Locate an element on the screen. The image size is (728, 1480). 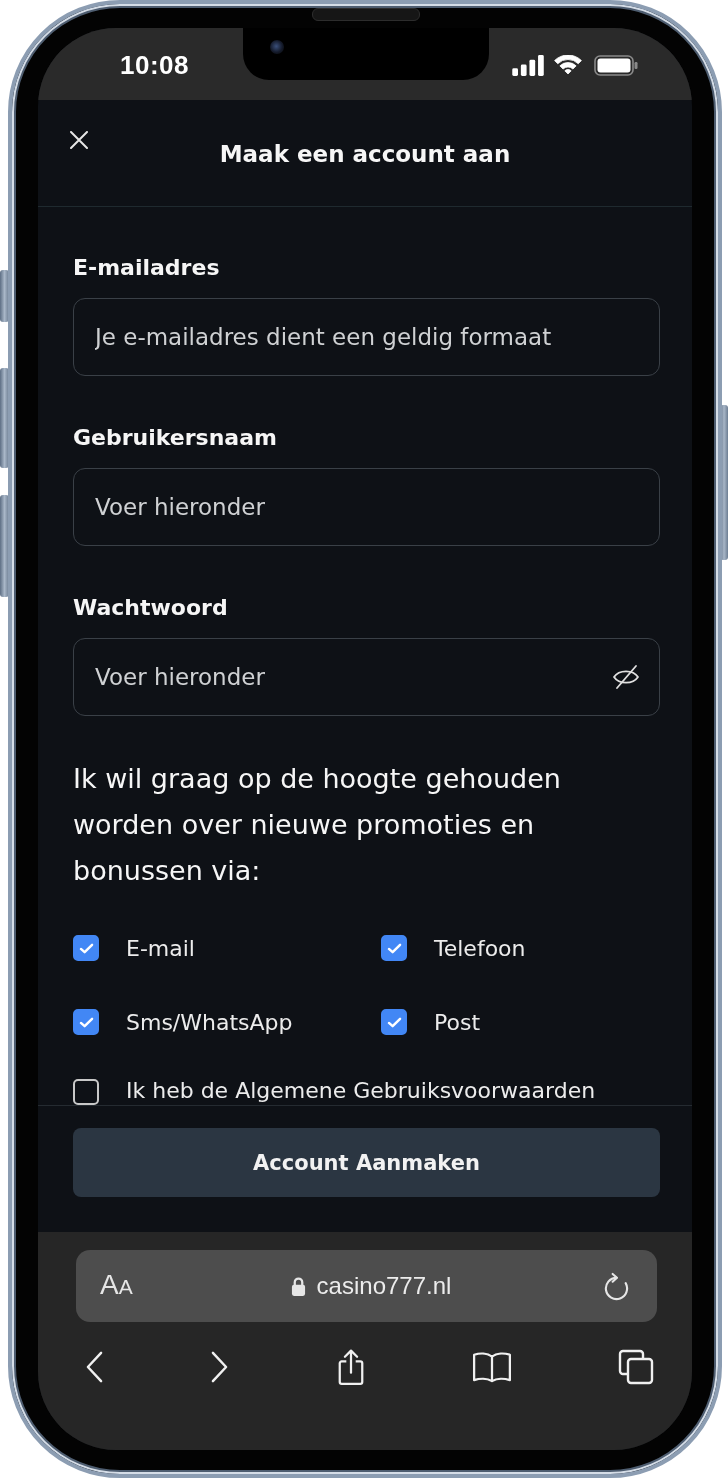
reload-icon is located at coordinates (616, 1286).